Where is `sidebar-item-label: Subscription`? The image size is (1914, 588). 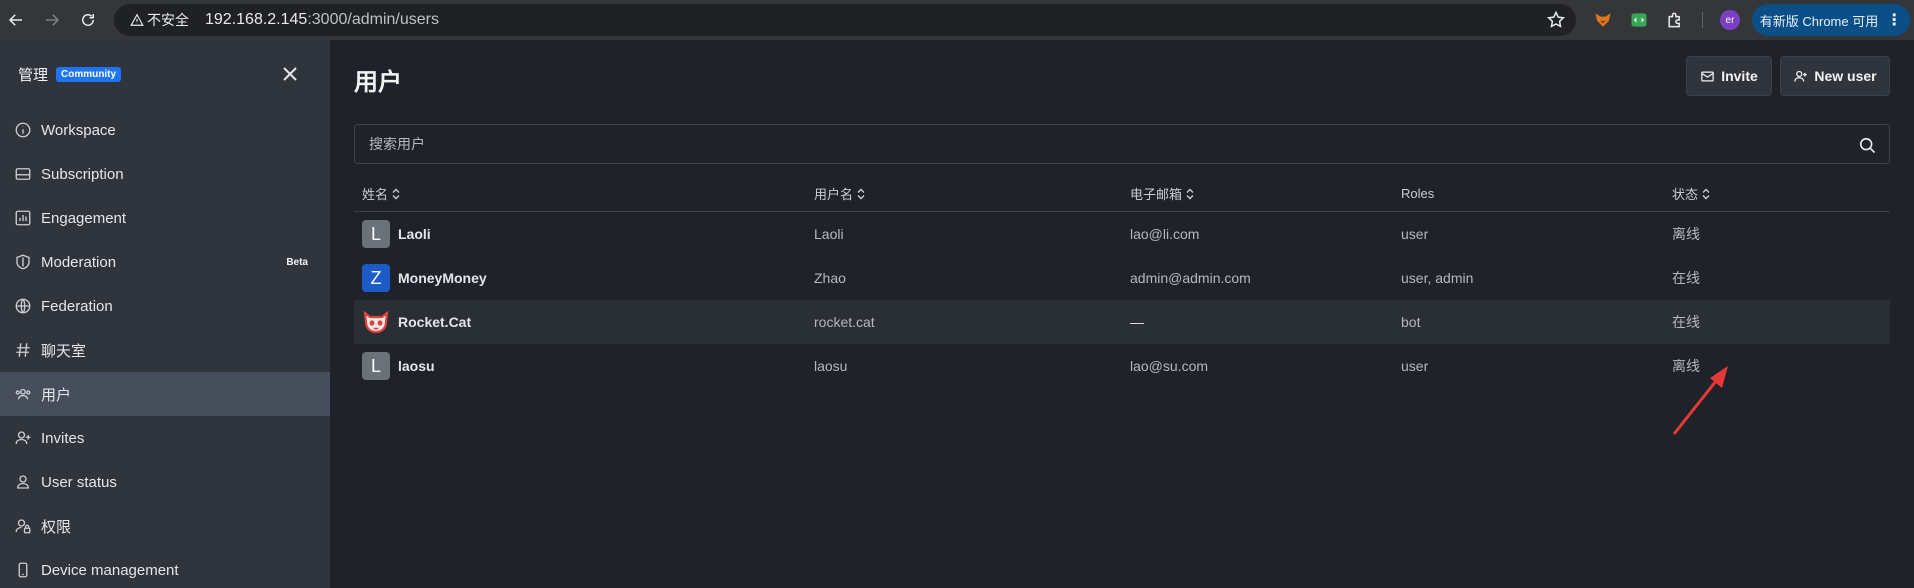
sidebar-item-label: Subscription is located at coordinates (82, 174).